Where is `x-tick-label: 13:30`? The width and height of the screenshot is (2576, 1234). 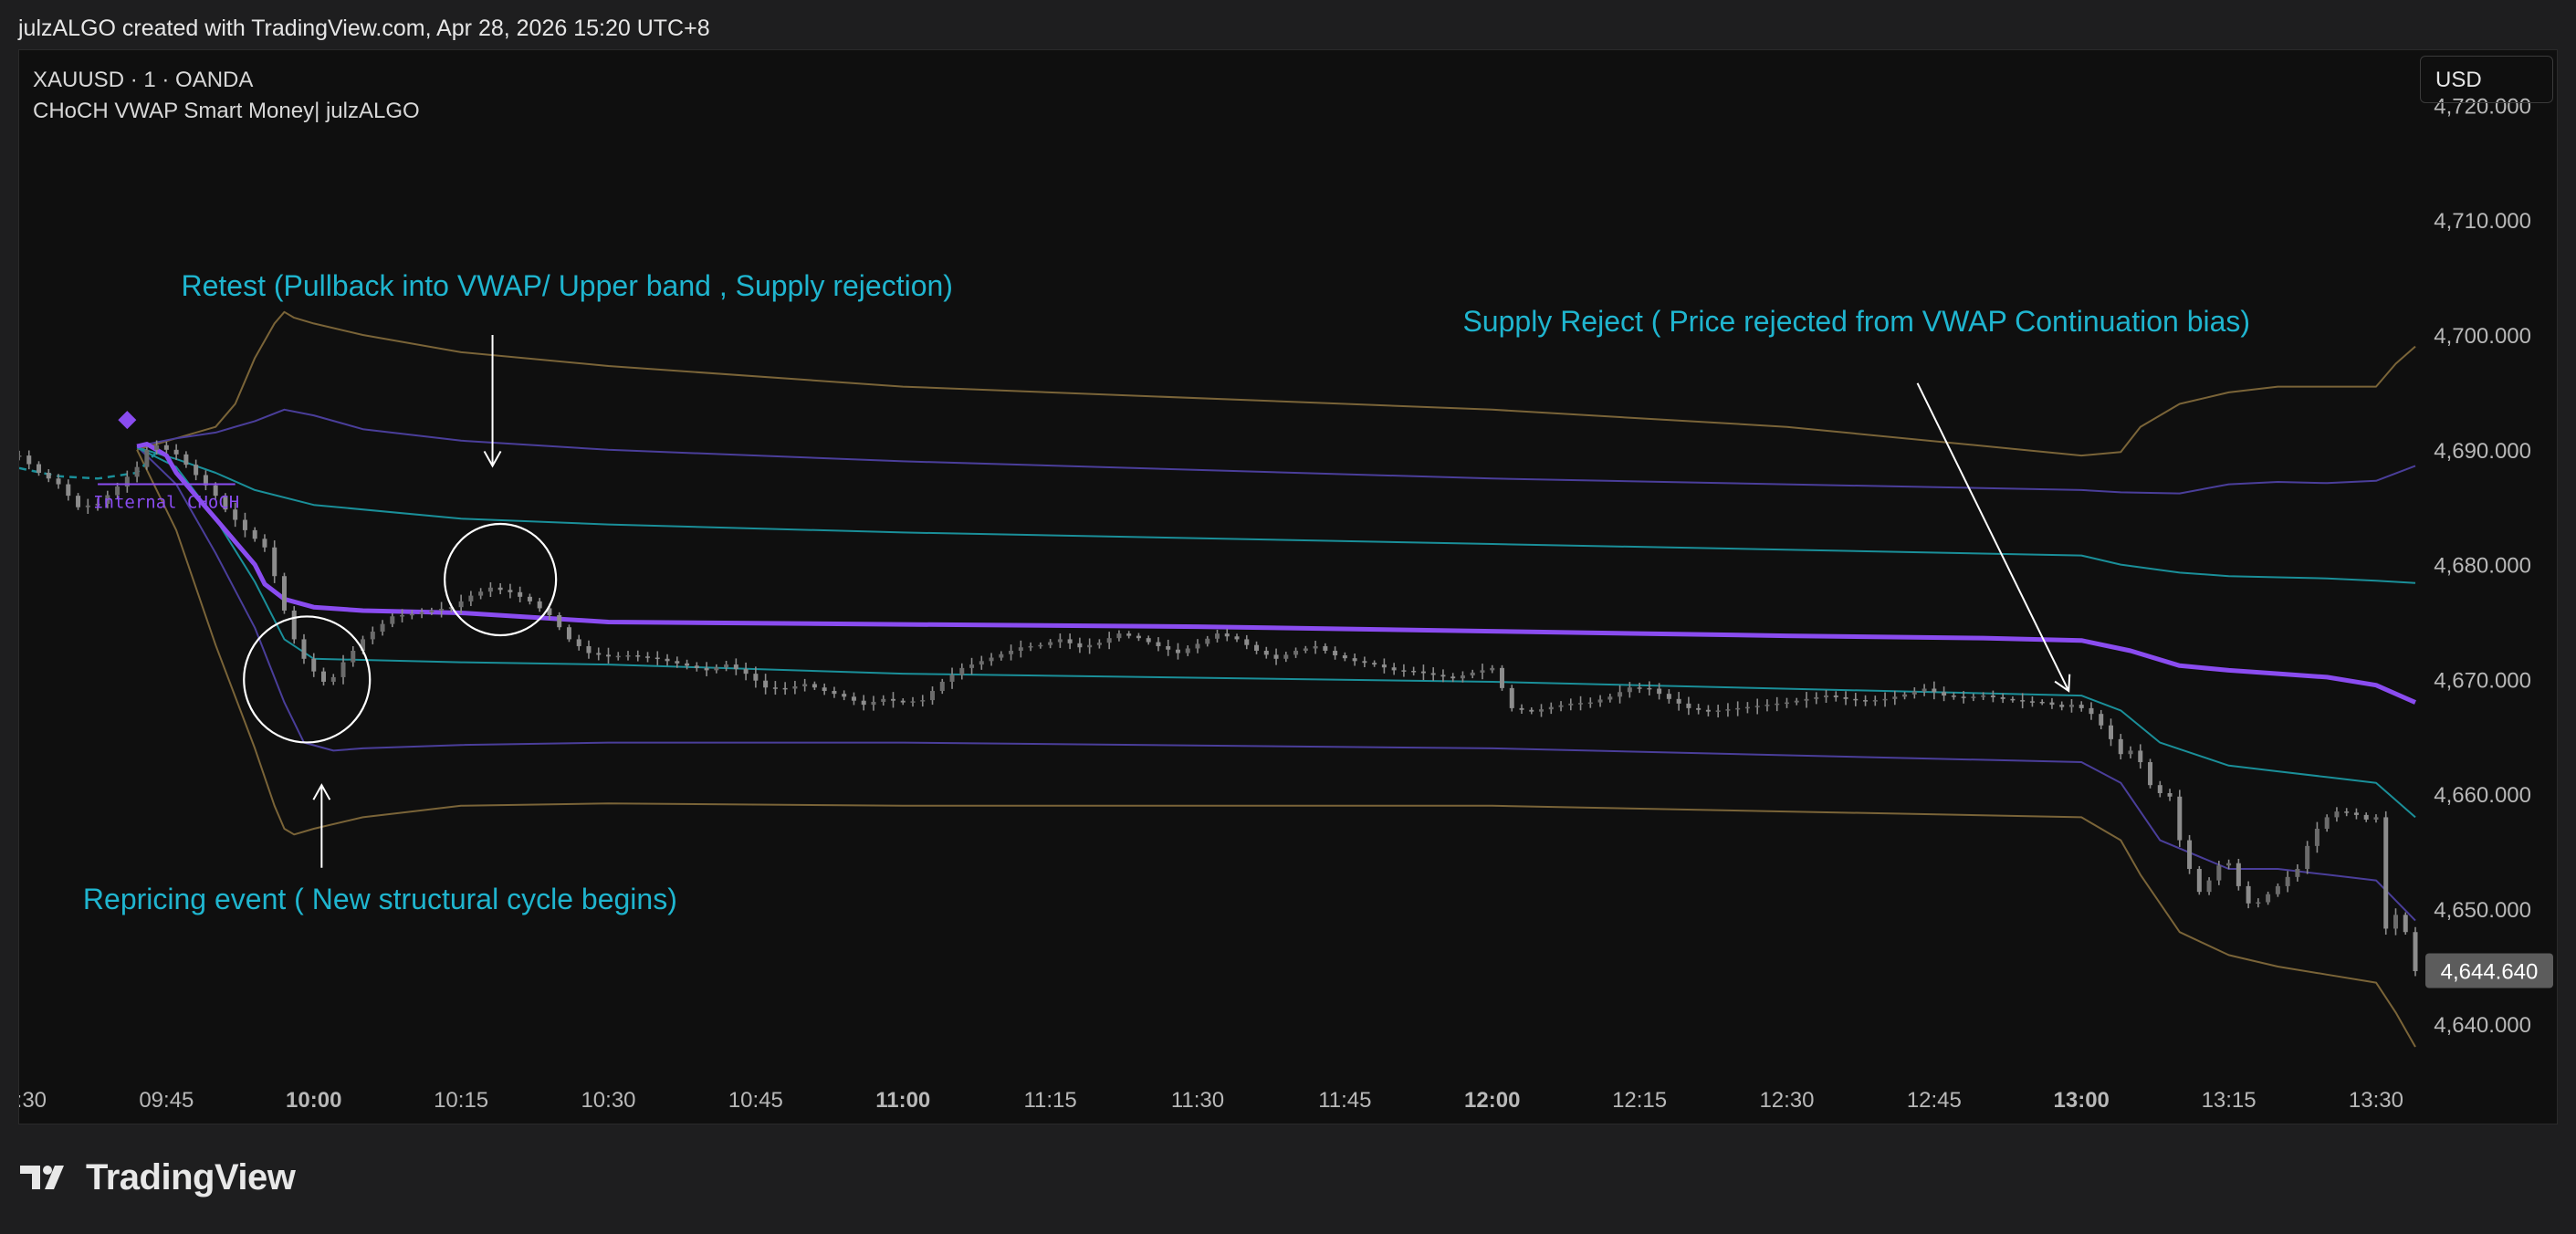 x-tick-label: 13:30 is located at coordinates (2376, 1100).